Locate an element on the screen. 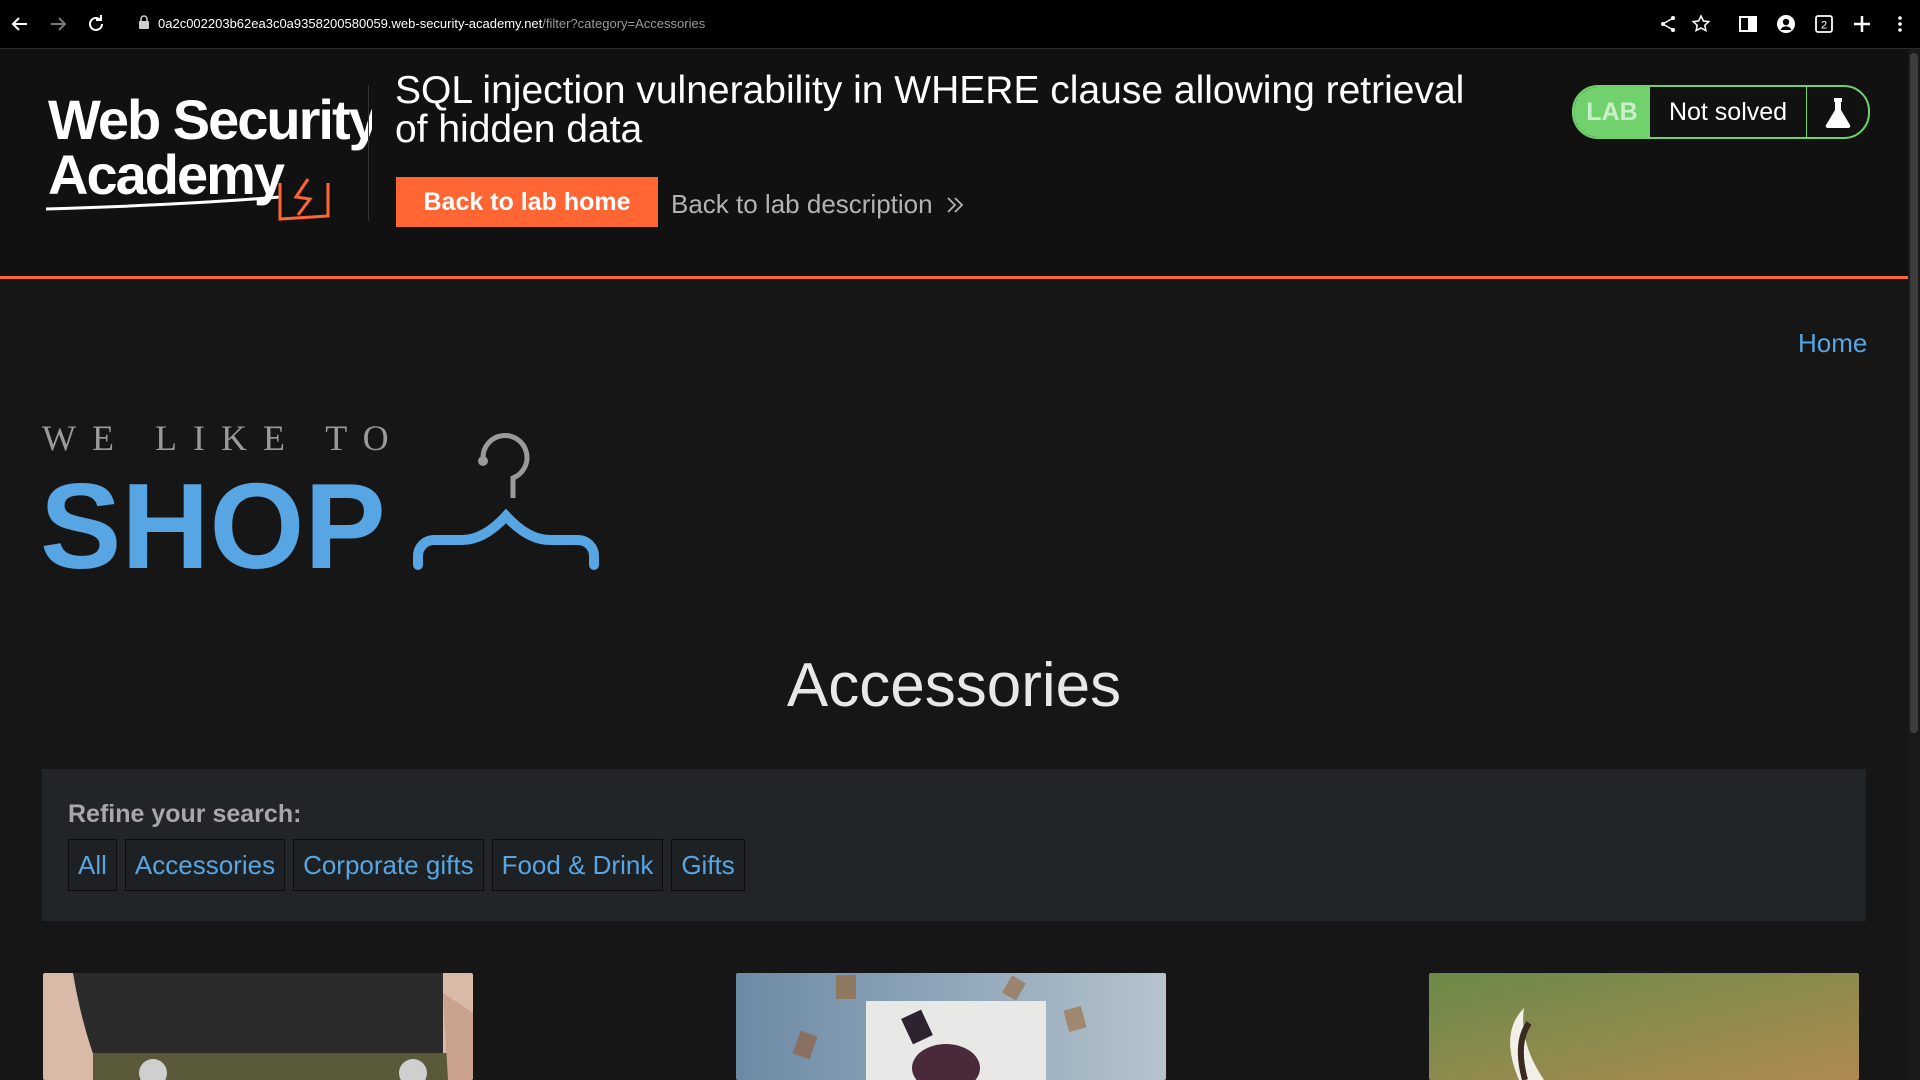  url-path: /filter?category=Accessories is located at coordinates (624, 23).